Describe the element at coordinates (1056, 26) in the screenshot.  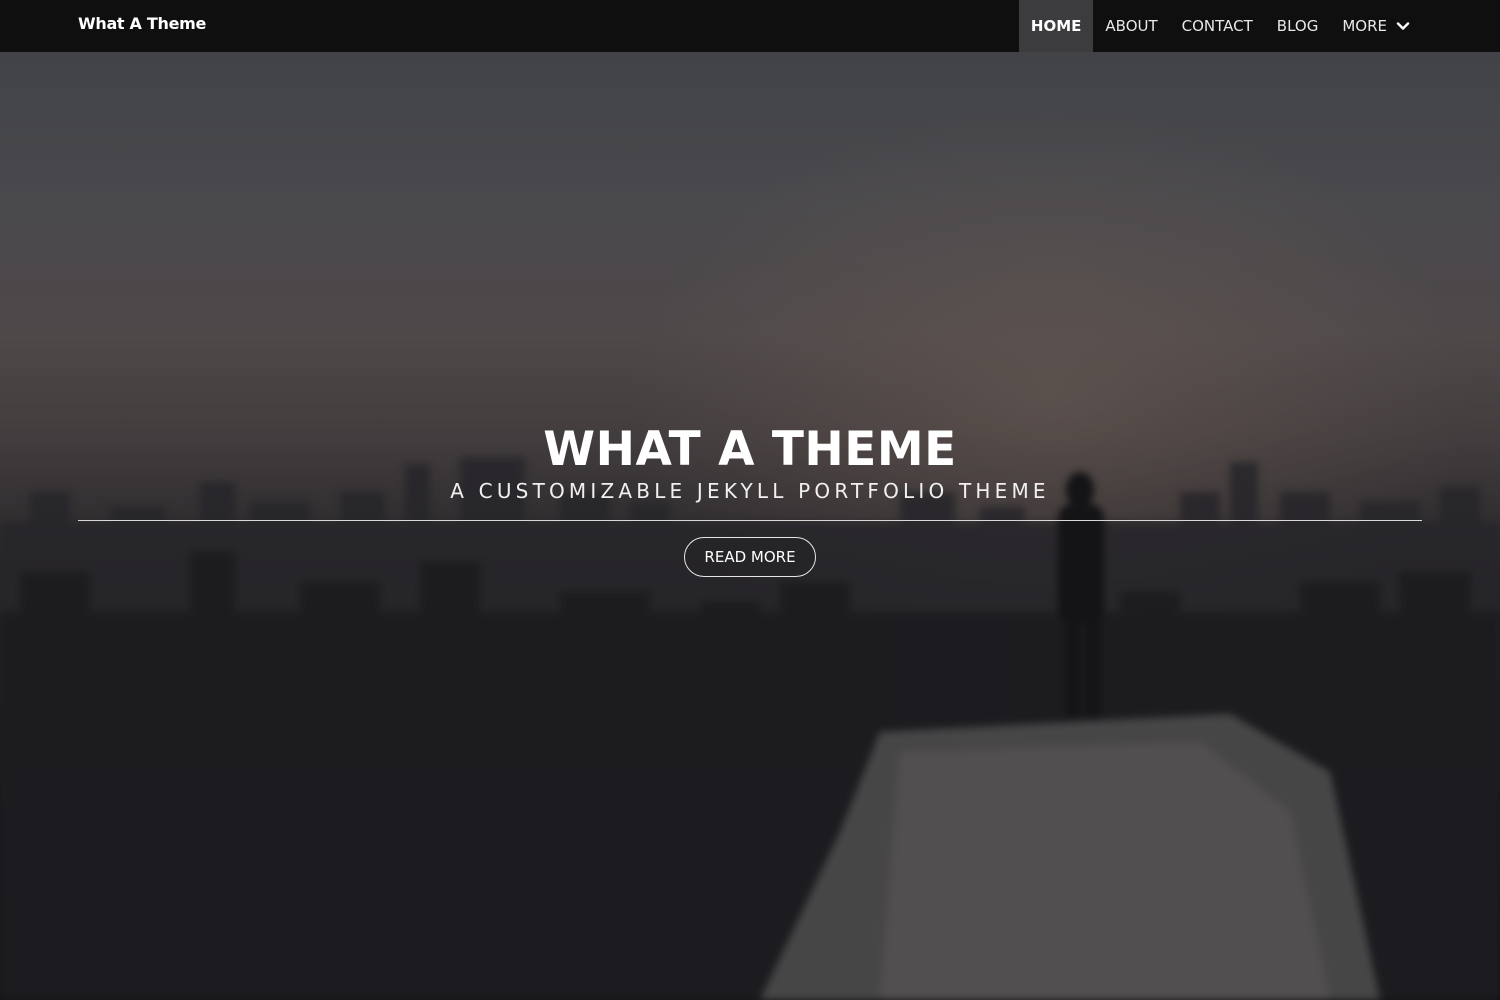
I see `nav-item-home: HOME` at that location.